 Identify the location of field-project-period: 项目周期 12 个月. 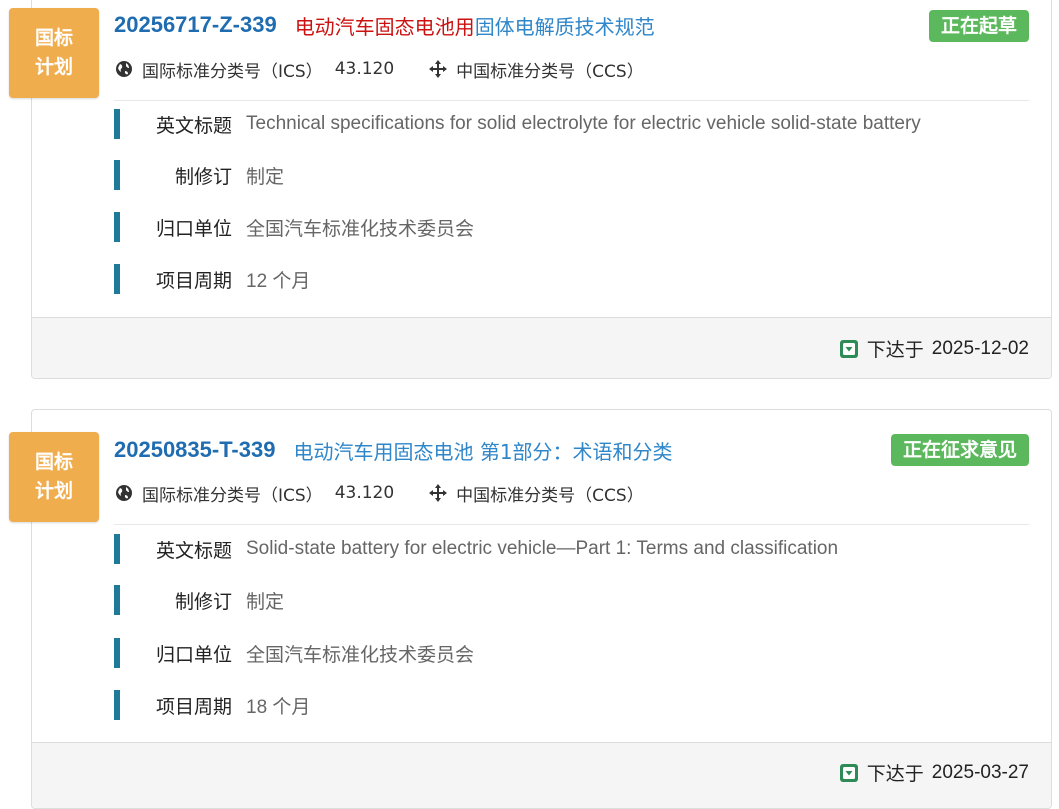
(212, 279).